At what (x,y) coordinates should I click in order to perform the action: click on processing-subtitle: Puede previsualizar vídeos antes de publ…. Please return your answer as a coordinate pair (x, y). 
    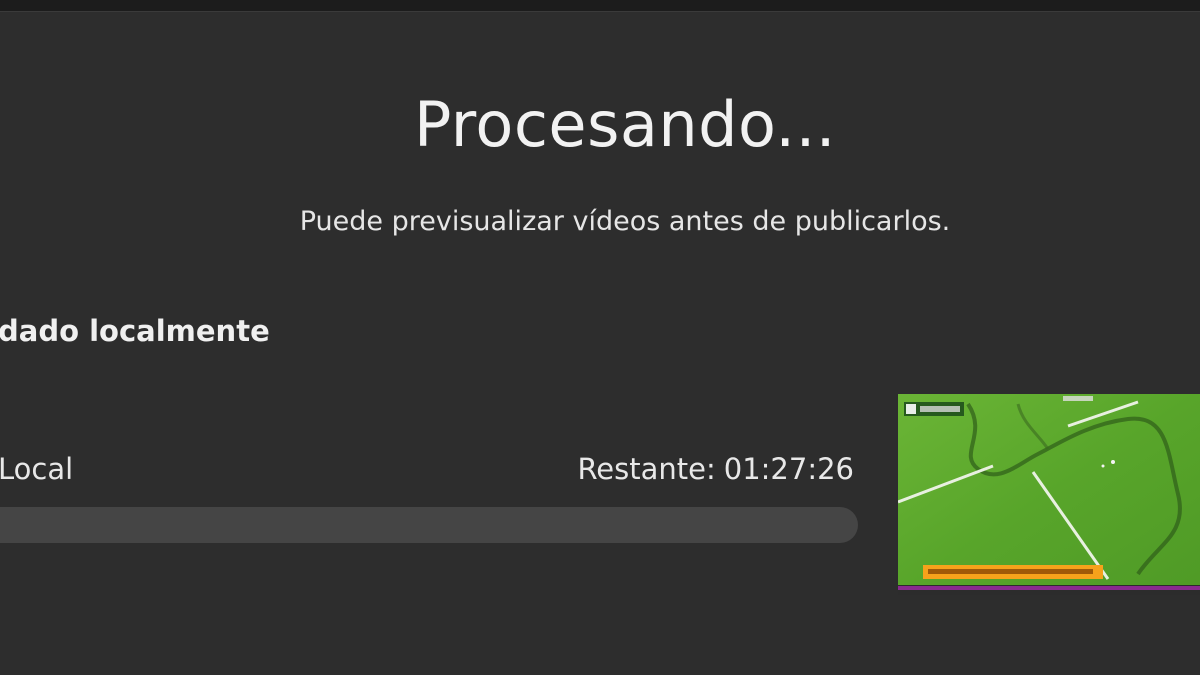
    Looking at the image, I should click on (625, 221).